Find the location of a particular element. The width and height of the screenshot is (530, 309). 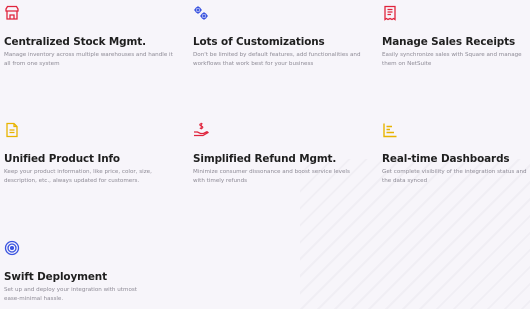

feature-title: Lots of Customizations is located at coordinates (259, 42).